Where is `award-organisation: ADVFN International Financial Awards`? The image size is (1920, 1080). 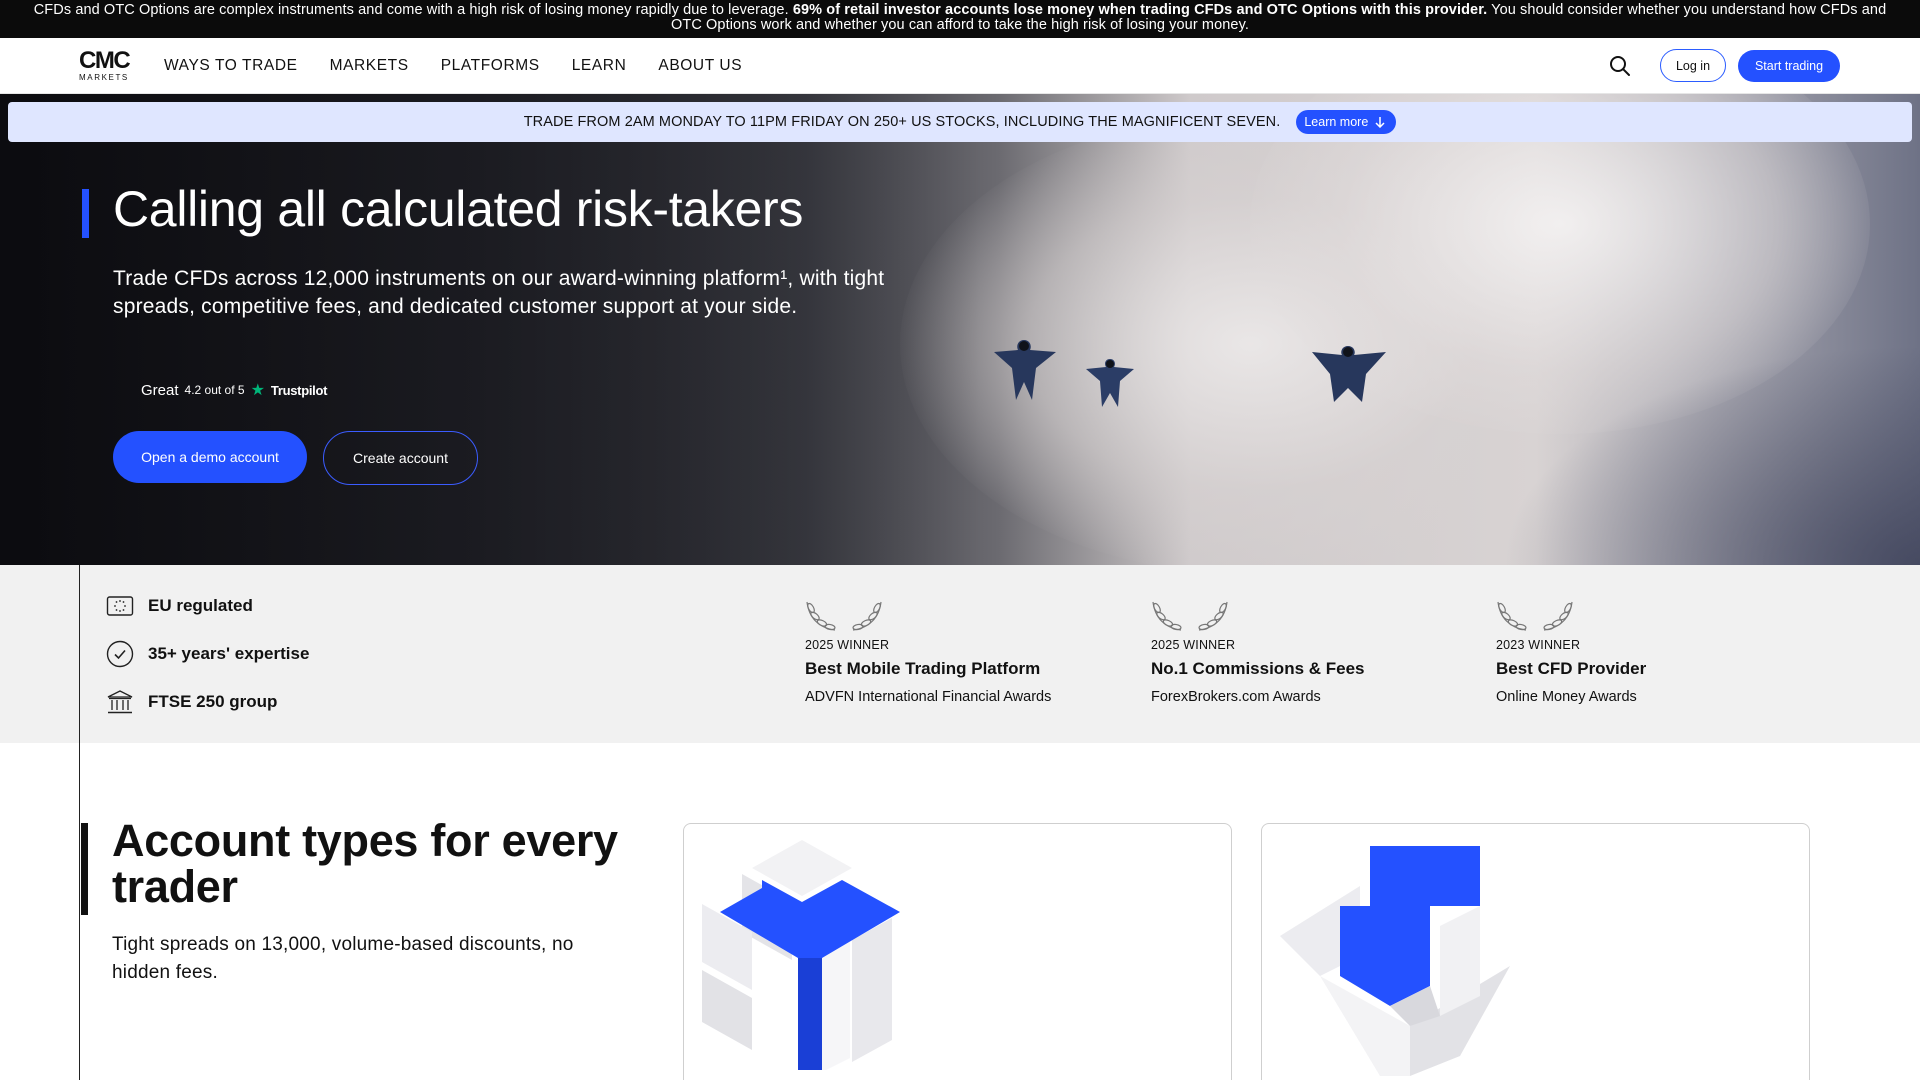 award-organisation: ADVFN International Financial Awards is located at coordinates (928, 697).